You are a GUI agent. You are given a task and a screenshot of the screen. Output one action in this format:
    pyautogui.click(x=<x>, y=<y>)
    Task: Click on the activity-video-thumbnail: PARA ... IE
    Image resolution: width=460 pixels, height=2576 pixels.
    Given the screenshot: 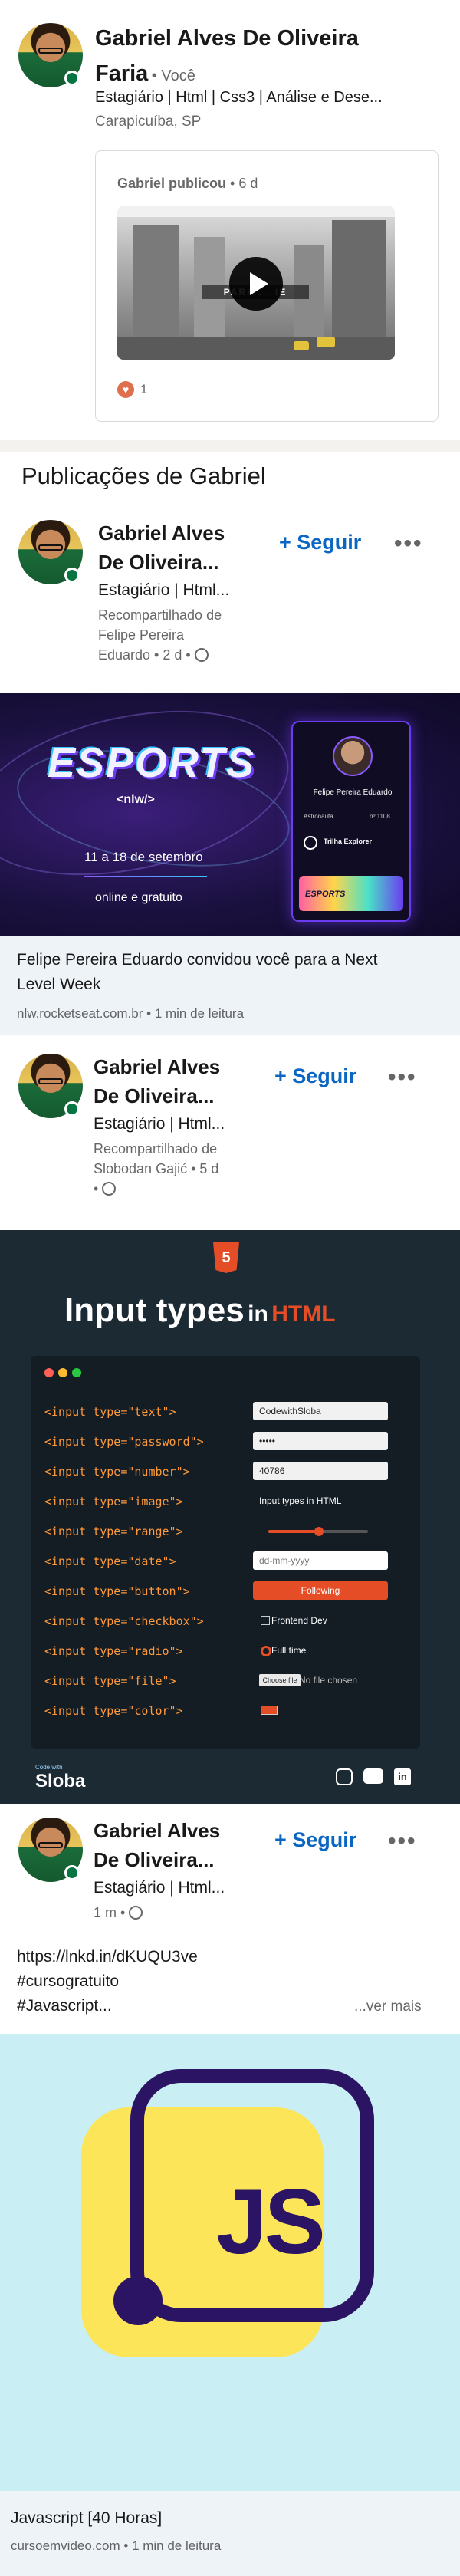 What is the action you would take?
    pyautogui.click(x=256, y=283)
    